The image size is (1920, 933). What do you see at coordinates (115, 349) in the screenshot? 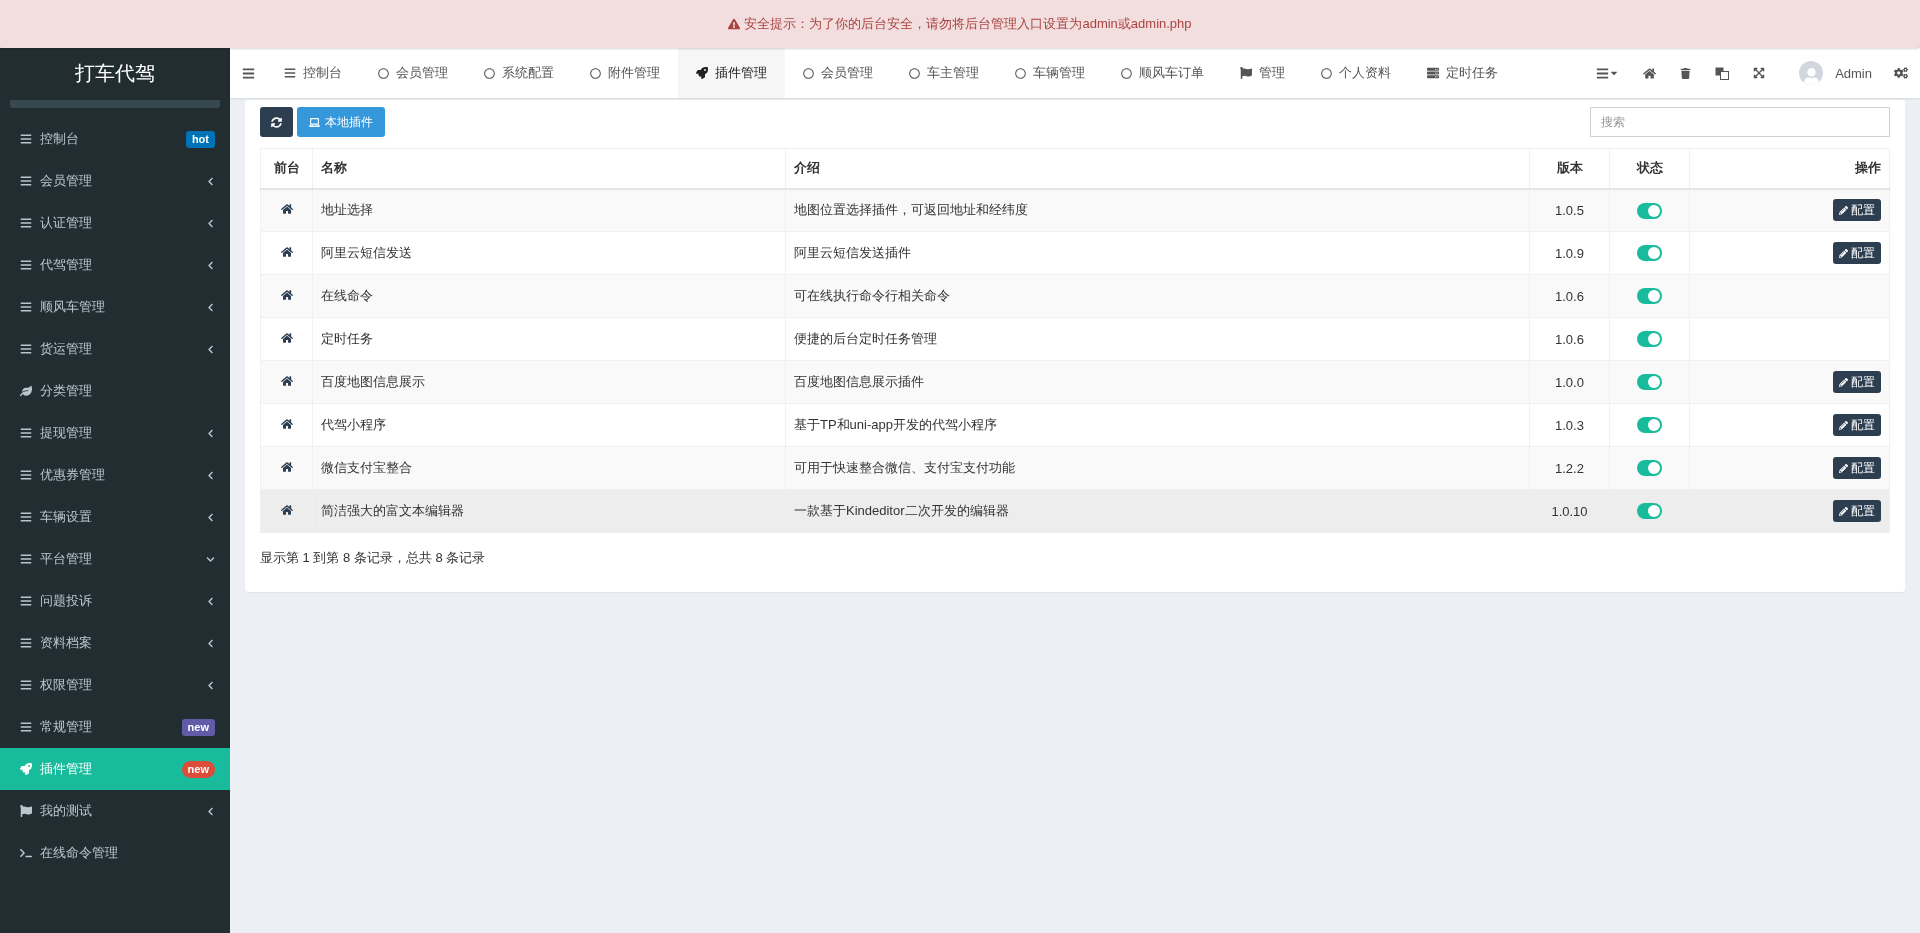
I see `sidebar-item: 货运管理` at bounding box center [115, 349].